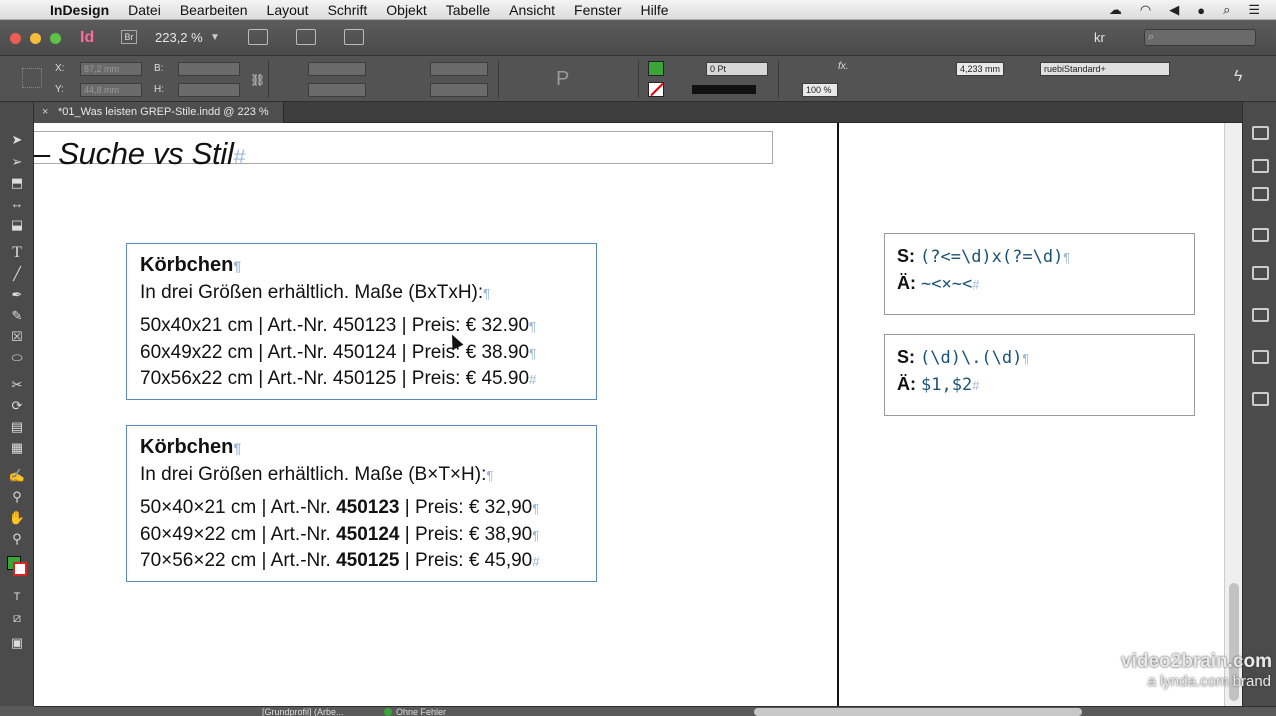  I want to click on menu-datei: Datei, so click(144, 10).